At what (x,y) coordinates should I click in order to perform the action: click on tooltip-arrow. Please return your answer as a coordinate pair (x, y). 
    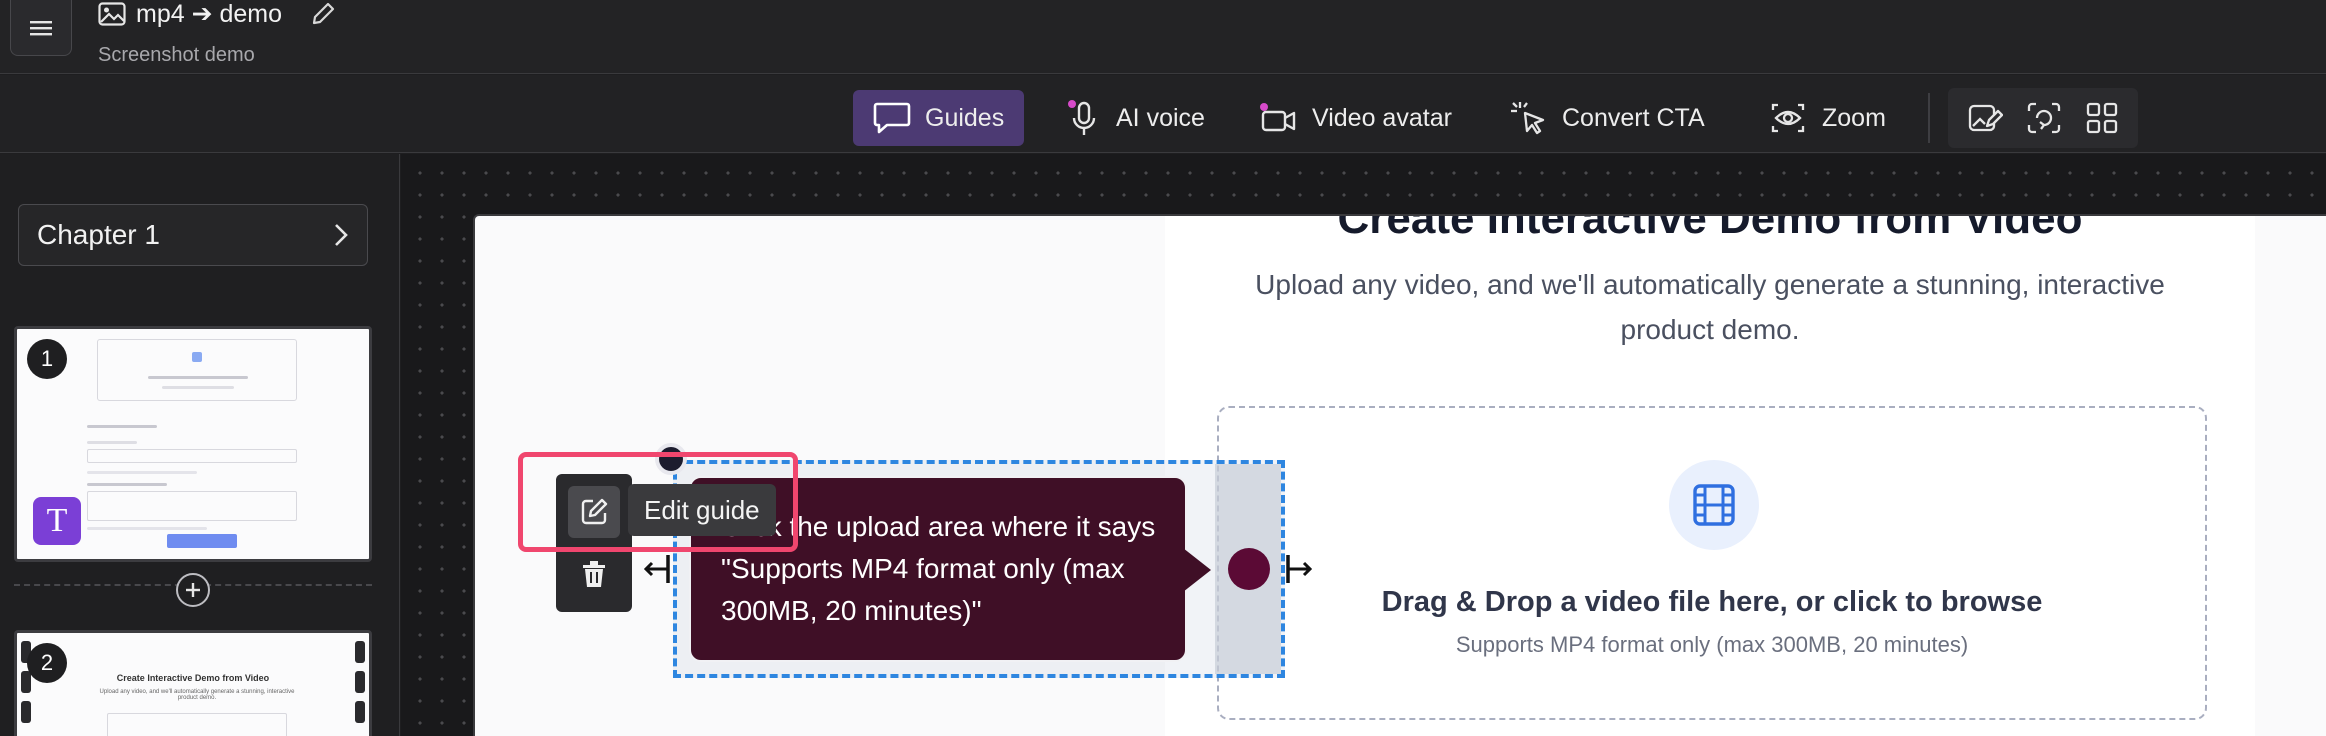
    Looking at the image, I should click on (1197, 570).